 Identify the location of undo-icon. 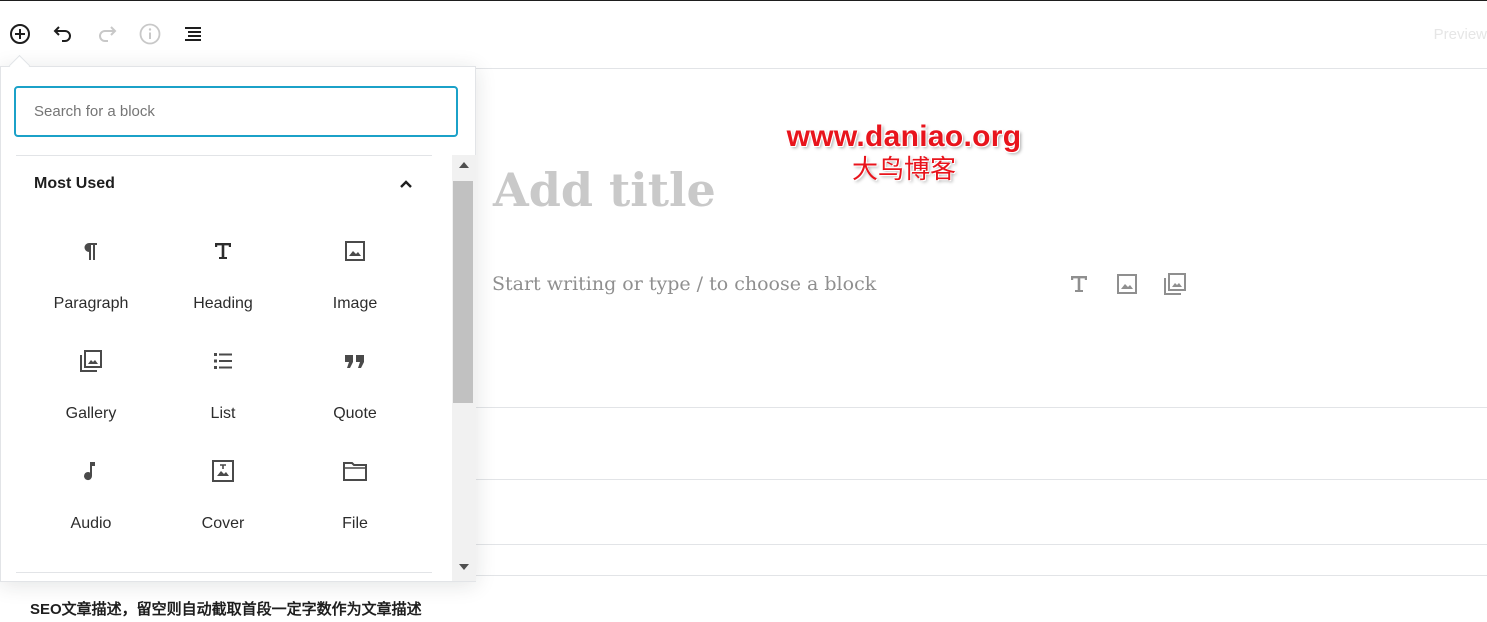
(62, 34).